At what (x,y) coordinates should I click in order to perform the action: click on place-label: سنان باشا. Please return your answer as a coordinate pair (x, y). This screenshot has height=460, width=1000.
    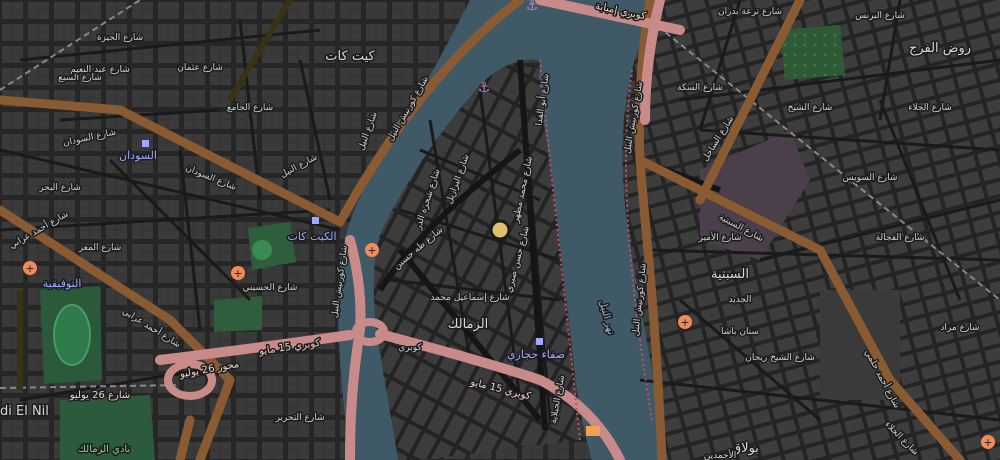
    Looking at the image, I should click on (740, 332).